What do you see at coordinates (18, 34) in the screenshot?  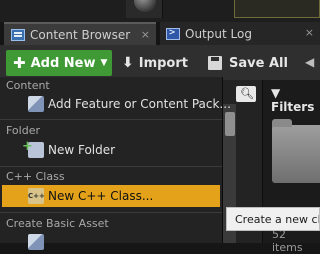 I see `content-browser-icon` at bounding box center [18, 34].